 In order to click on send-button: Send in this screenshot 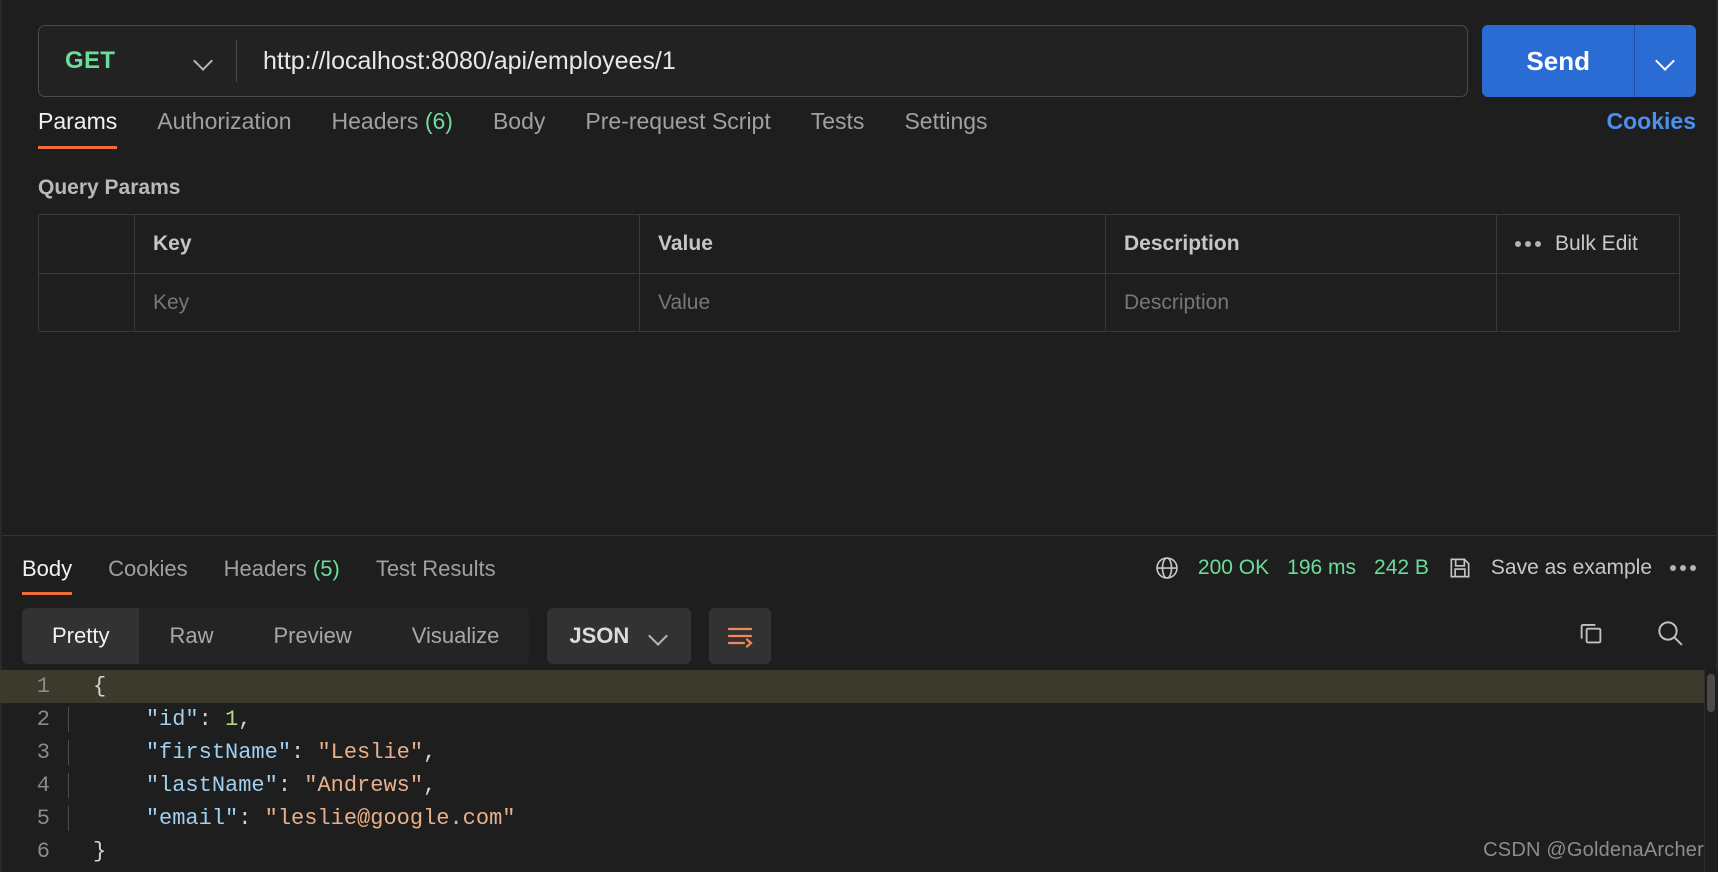, I will do `click(1558, 61)`.